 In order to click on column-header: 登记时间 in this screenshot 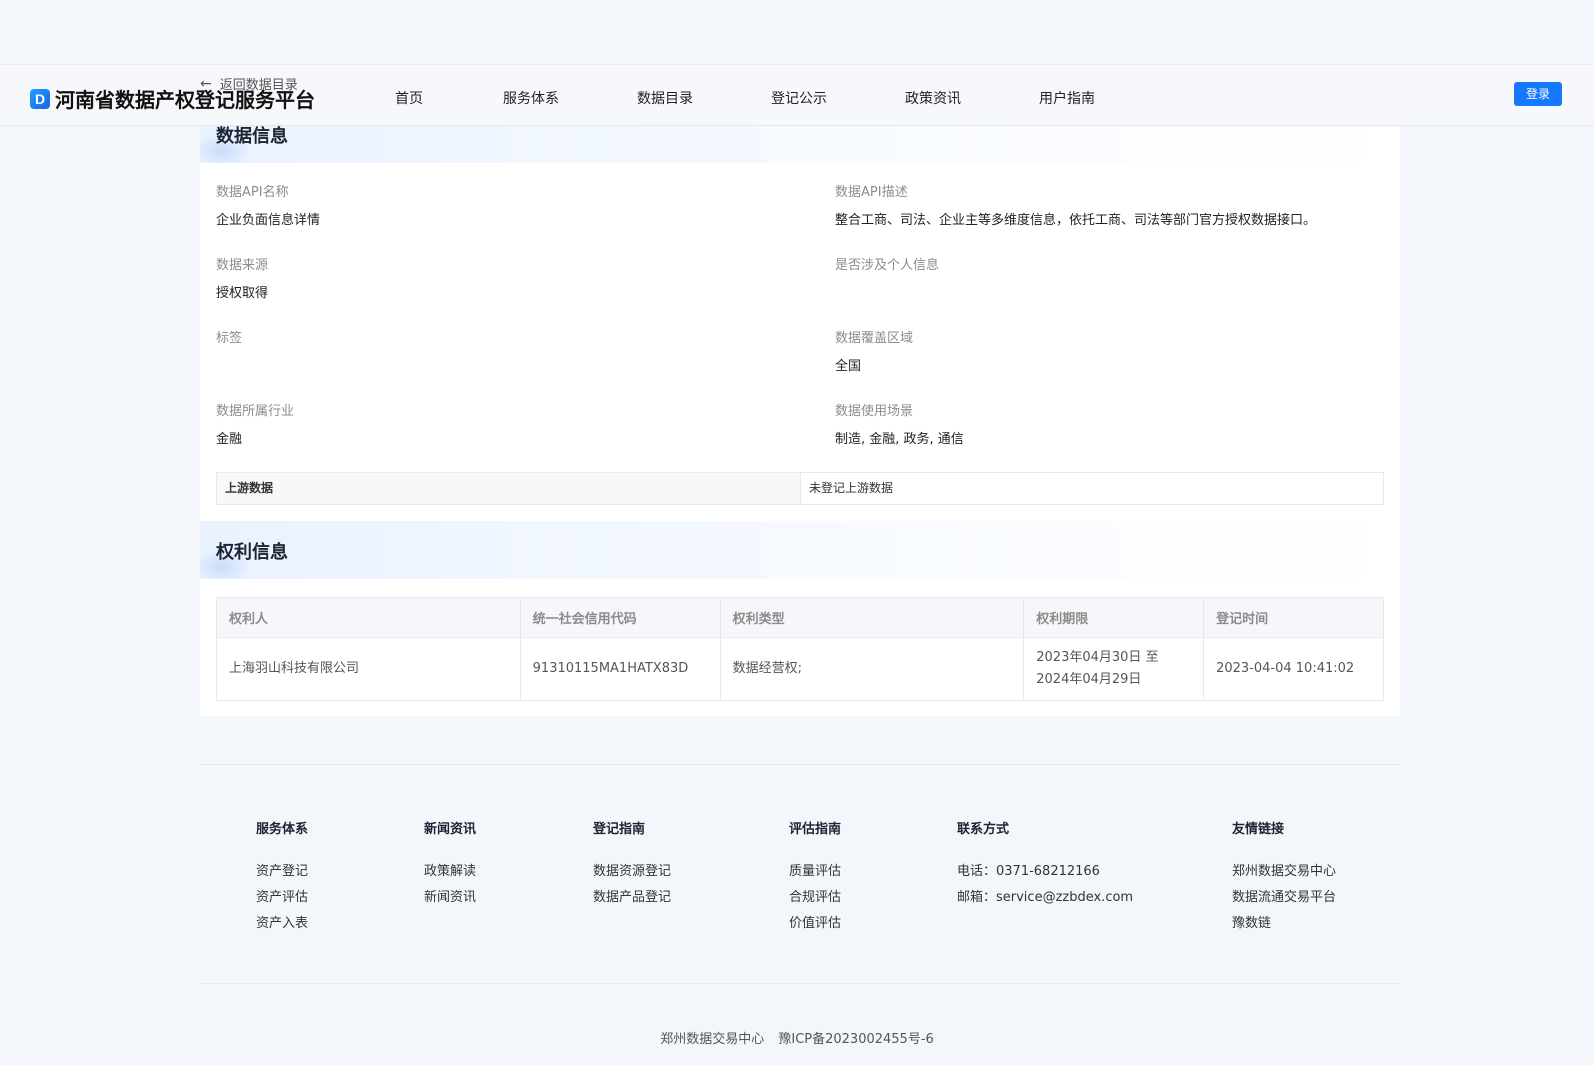, I will do `click(1293, 617)`.